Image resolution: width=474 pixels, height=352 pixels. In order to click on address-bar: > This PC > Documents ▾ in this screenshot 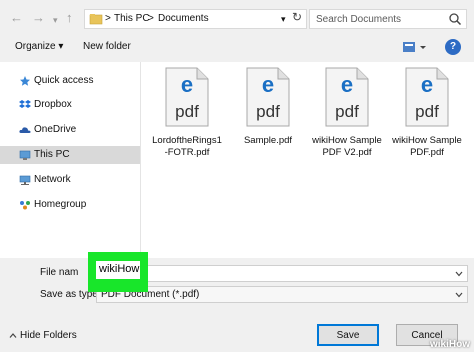, I will do `click(195, 19)`.